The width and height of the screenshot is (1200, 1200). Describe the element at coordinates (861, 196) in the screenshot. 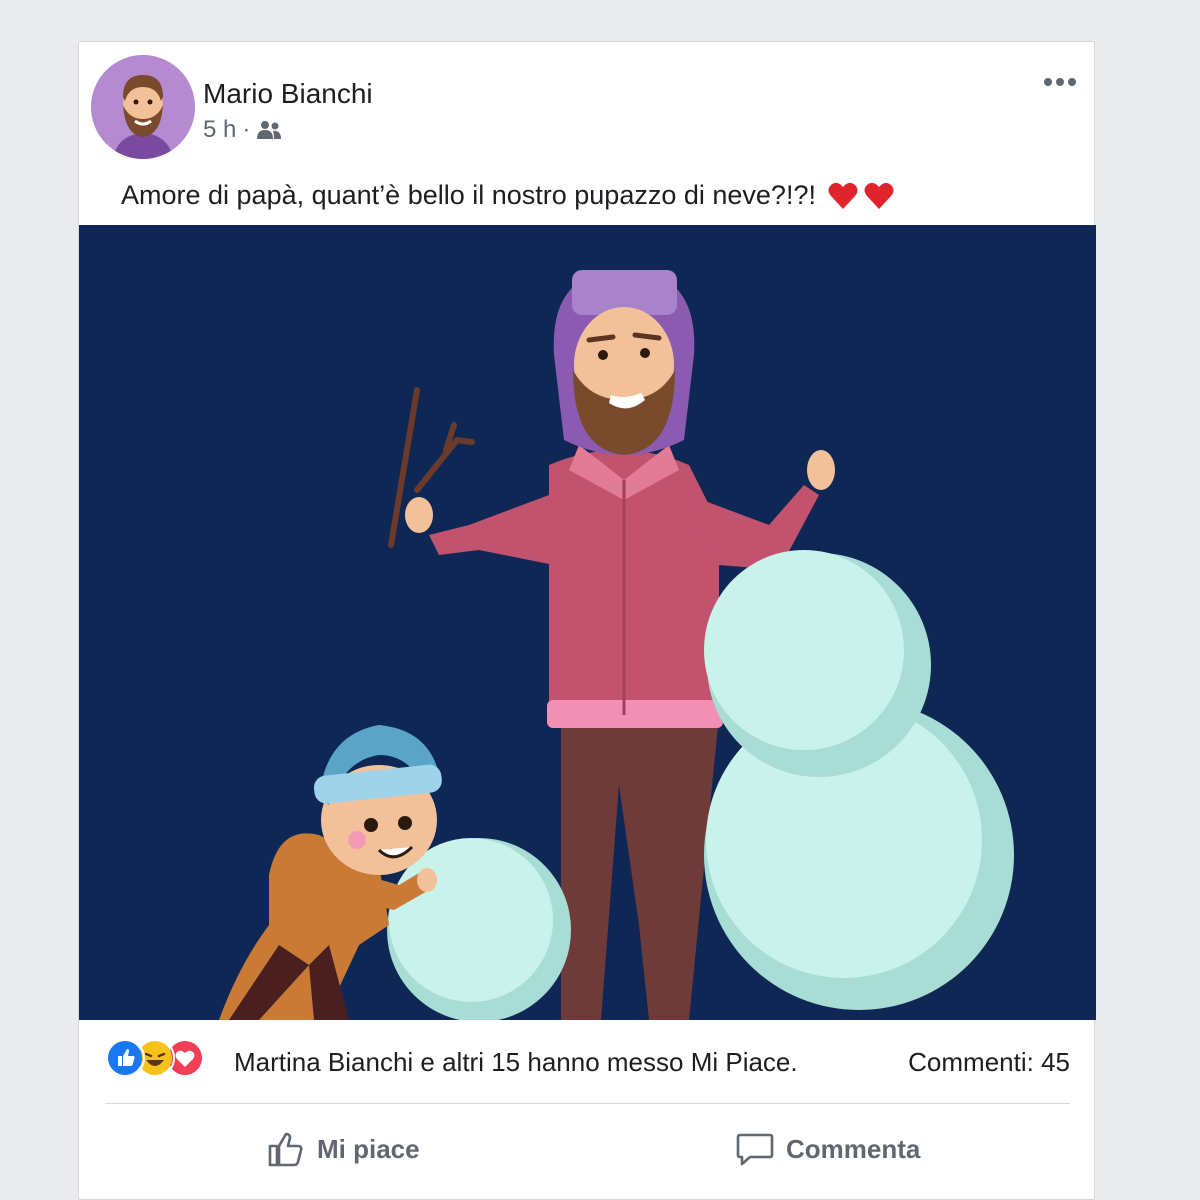

I see `emoji-group` at that location.